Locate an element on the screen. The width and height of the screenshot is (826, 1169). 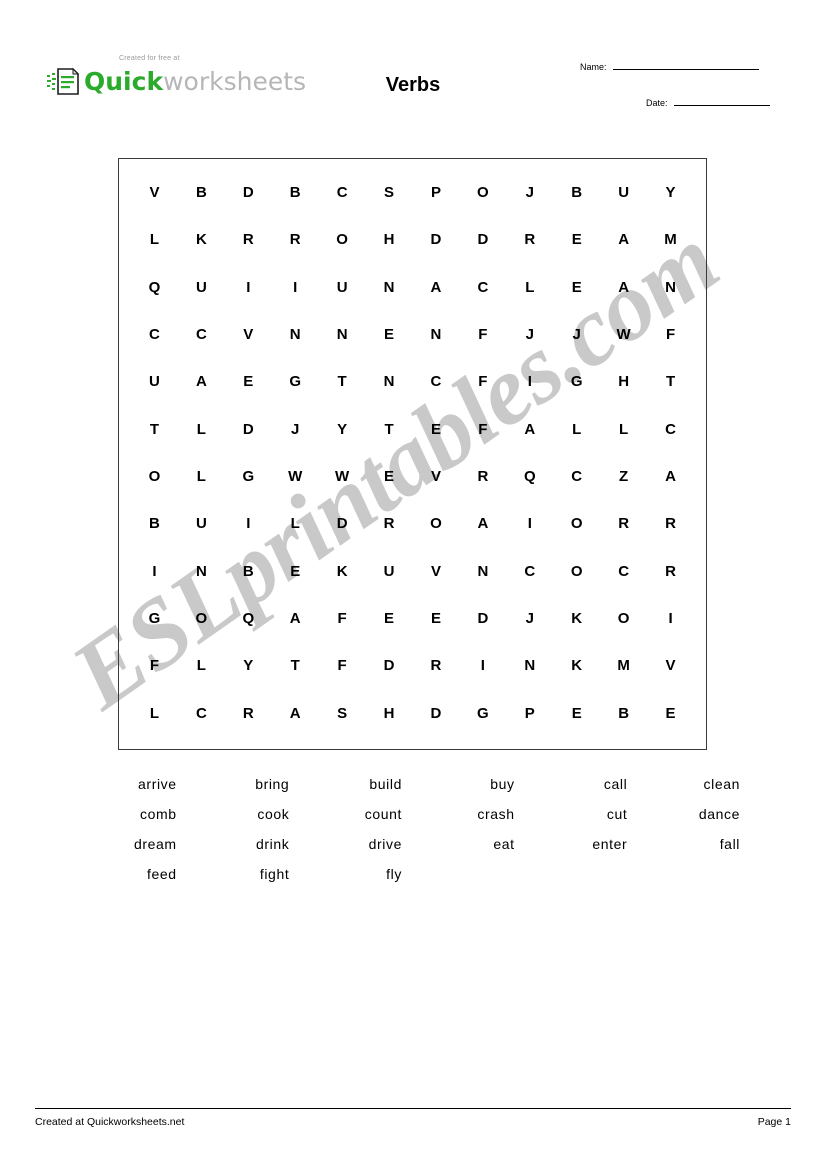
word-list-item: comb is located at coordinates (126, 814).